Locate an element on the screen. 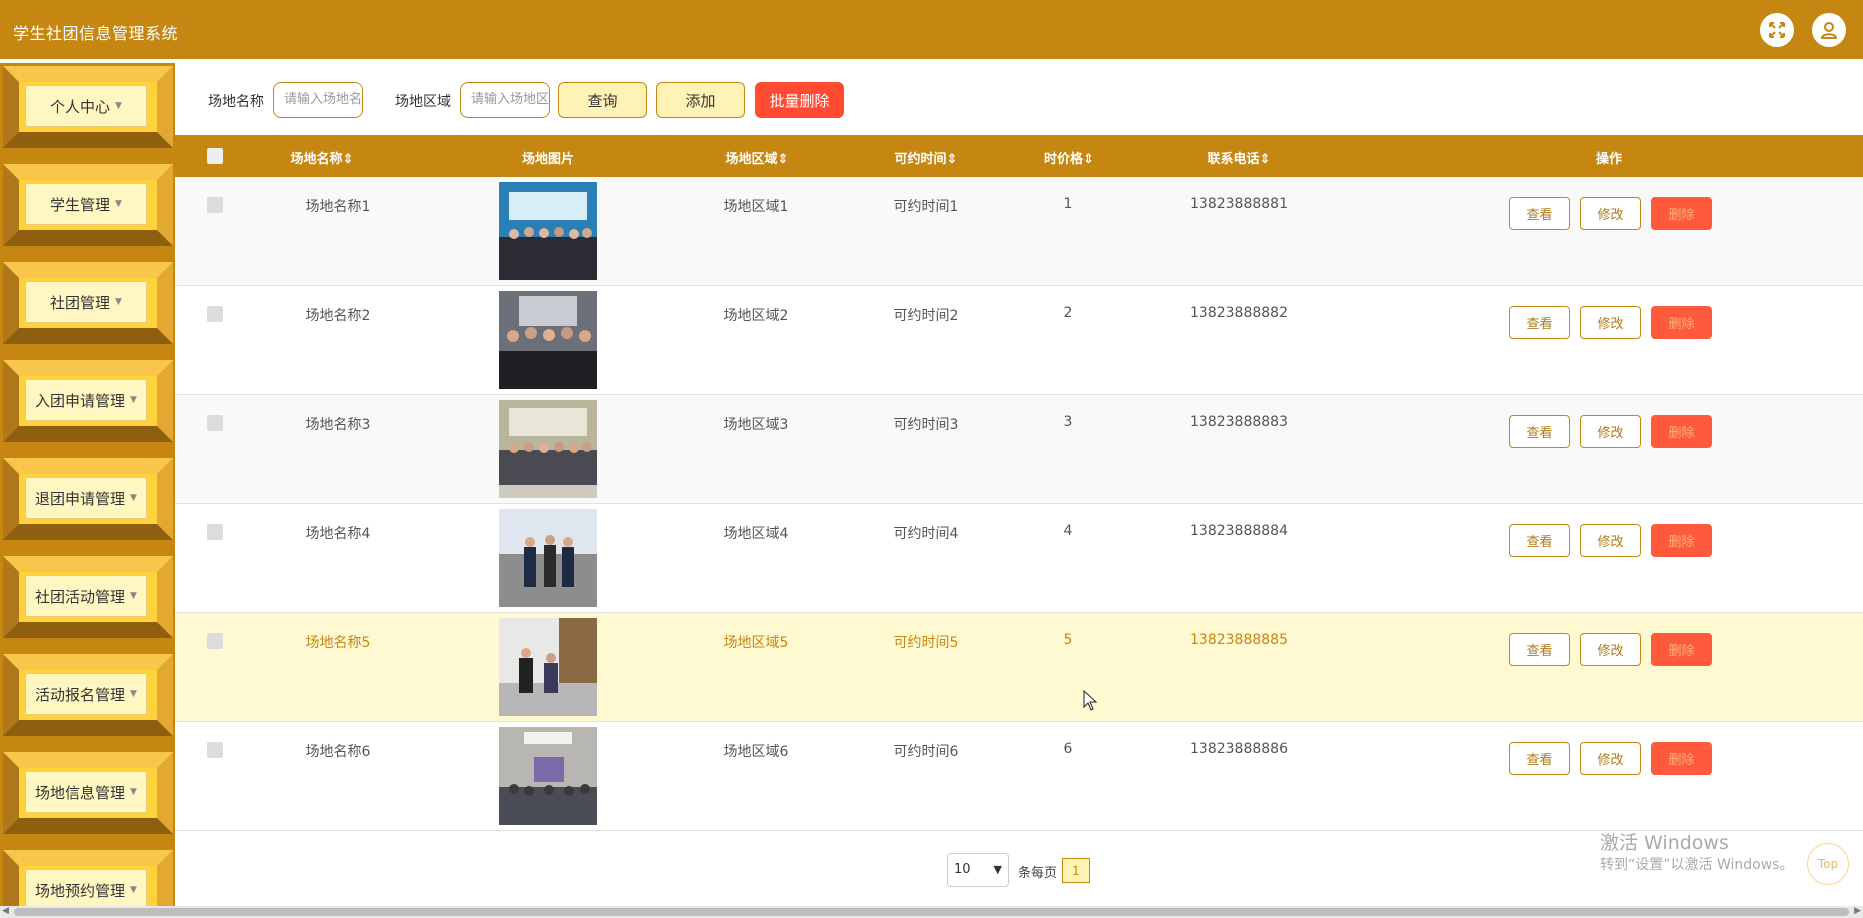 This screenshot has height=918, width=1863. menu-button: 社团活动管理 ▼ is located at coordinates (86, 596).